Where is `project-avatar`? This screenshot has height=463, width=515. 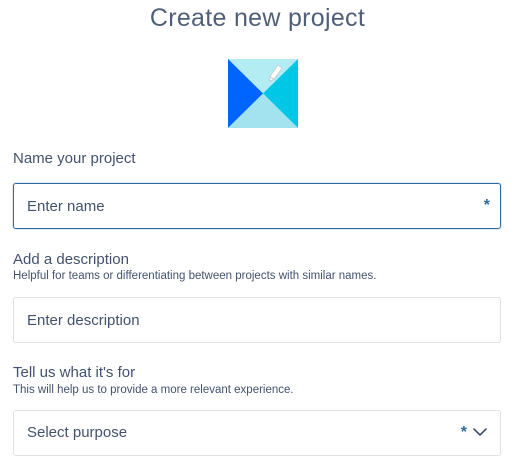
project-avatar is located at coordinates (263, 93).